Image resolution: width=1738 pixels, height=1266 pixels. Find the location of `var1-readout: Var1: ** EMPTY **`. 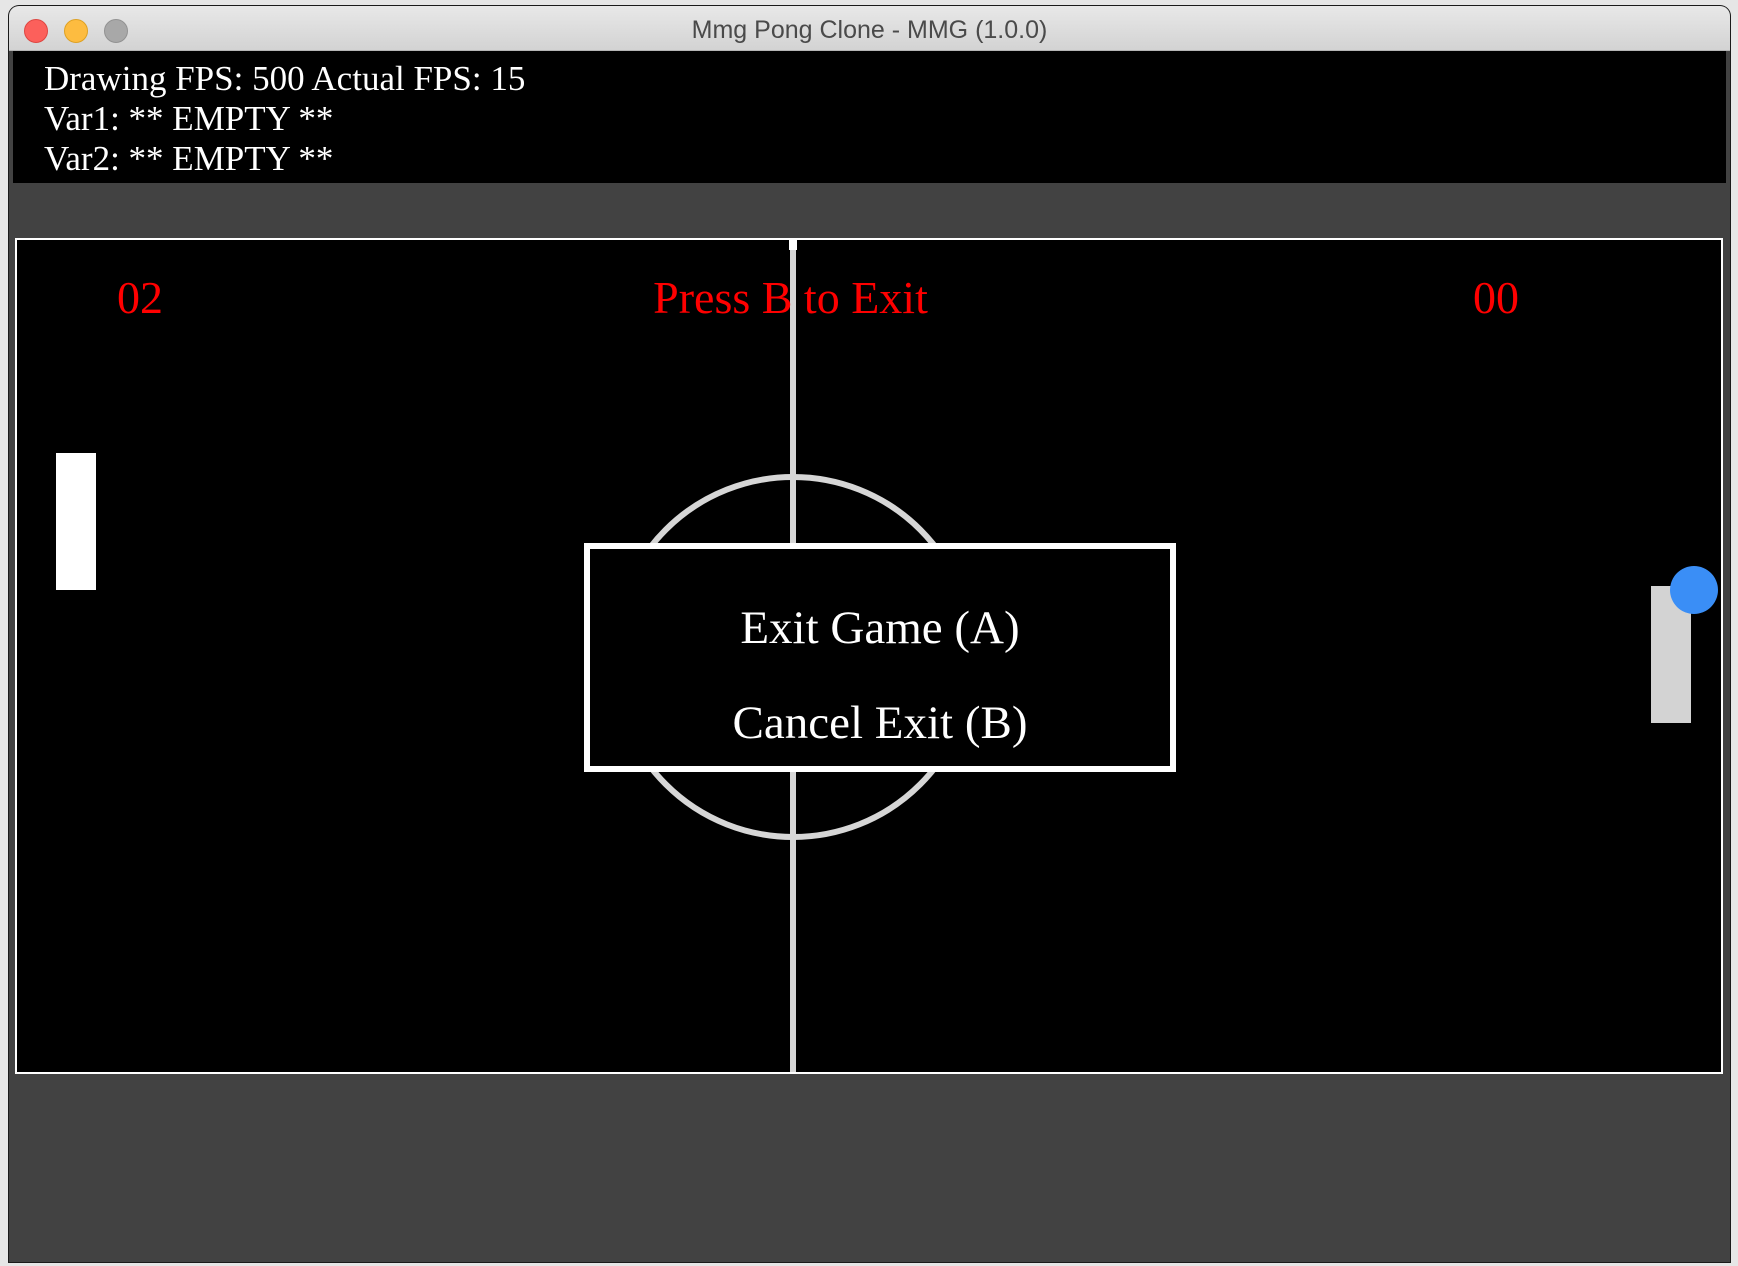

var1-readout: Var1: ** EMPTY ** is located at coordinates (189, 118).